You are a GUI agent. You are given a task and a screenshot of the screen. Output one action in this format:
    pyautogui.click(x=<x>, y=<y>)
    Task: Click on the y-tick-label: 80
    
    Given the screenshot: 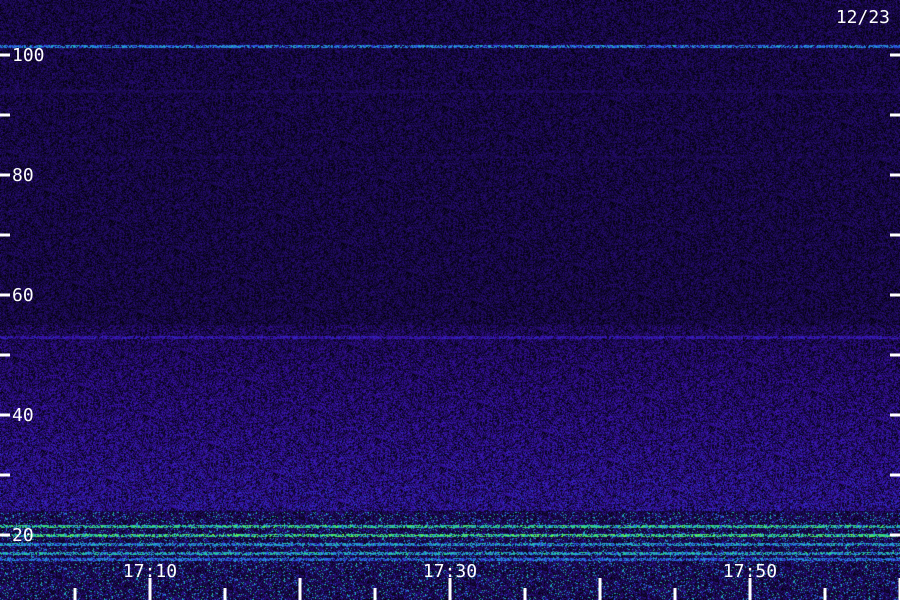 What is the action you would take?
    pyautogui.click(x=23, y=175)
    